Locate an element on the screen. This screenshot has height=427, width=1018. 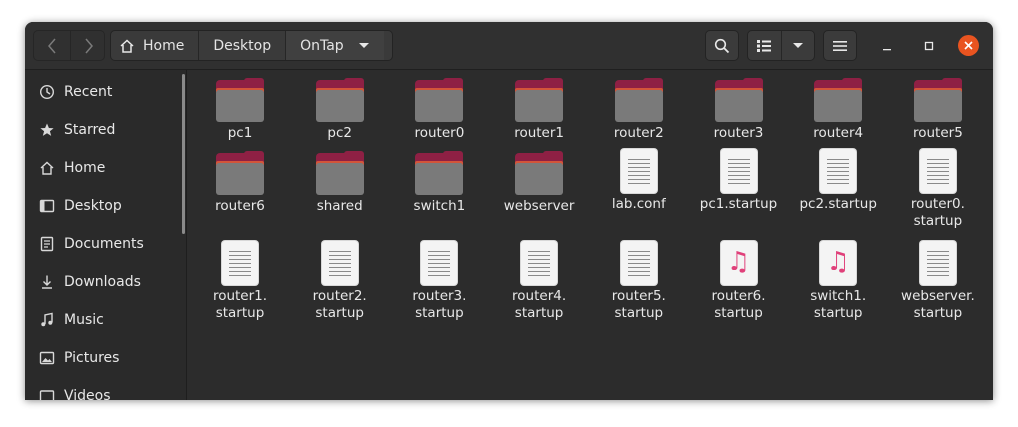
file-name-label: pc1.startup is located at coordinates (738, 204).